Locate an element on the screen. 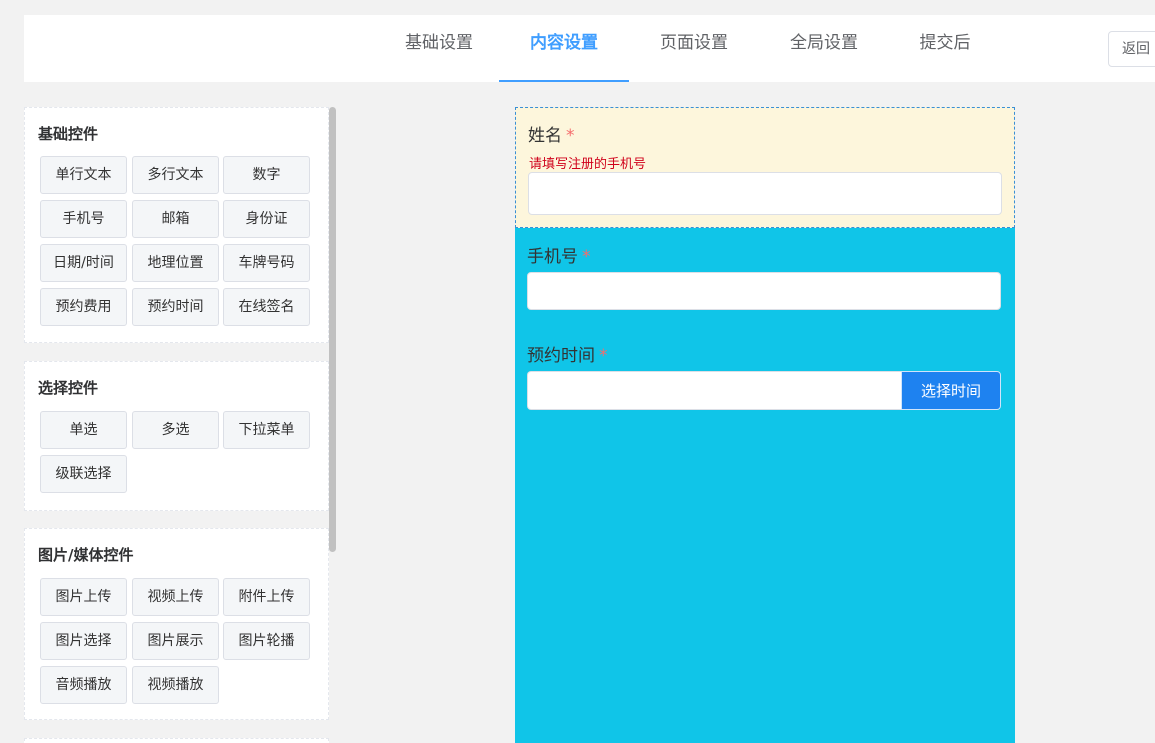 The height and width of the screenshot is (743, 1155). control-email: 邮箱 is located at coordinates (175, 219).